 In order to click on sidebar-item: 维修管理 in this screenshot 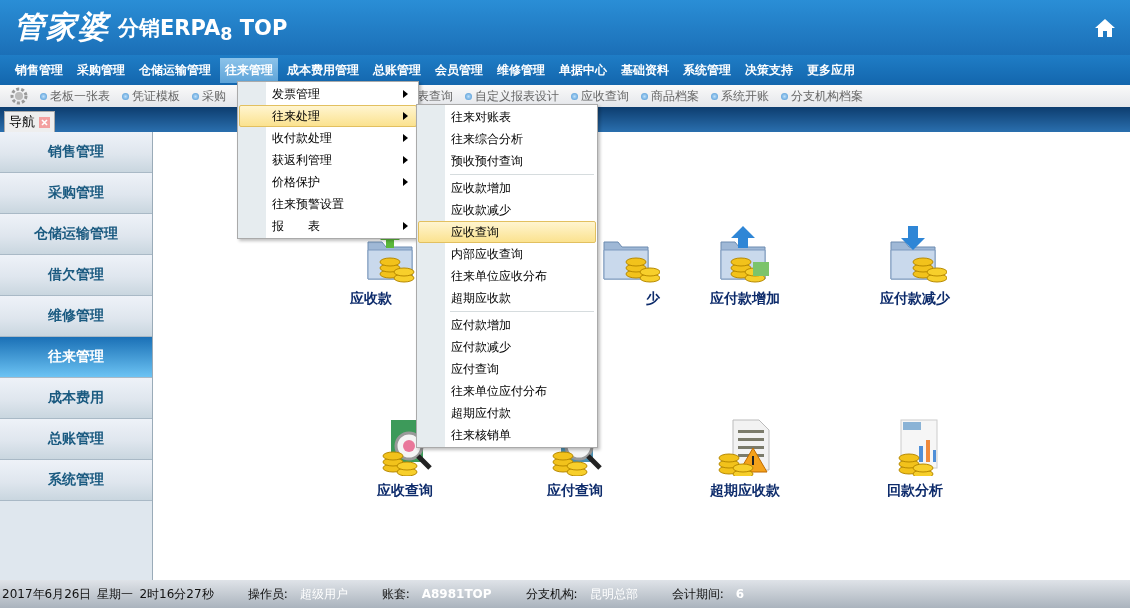, I will do `click(76, 316)`.